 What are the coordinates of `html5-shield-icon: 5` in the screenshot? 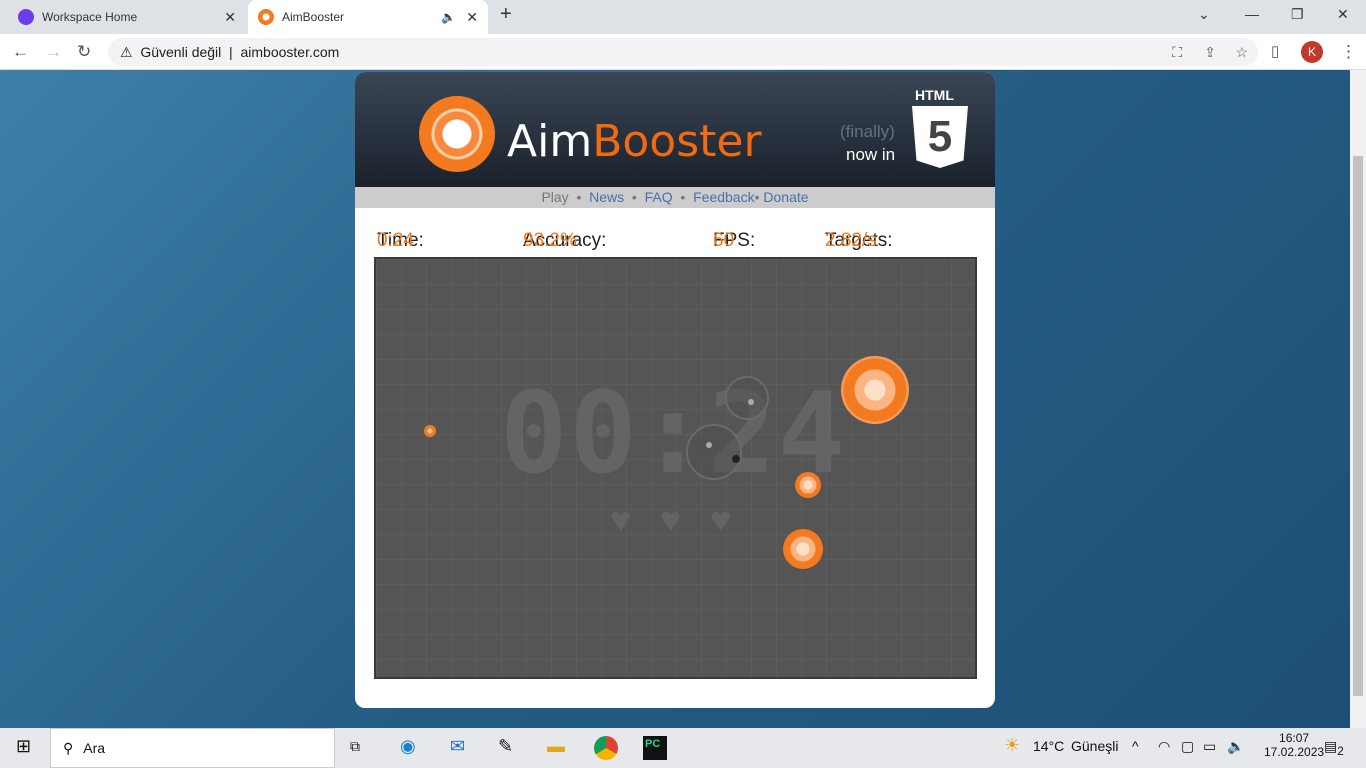 It's located at (940, 137).